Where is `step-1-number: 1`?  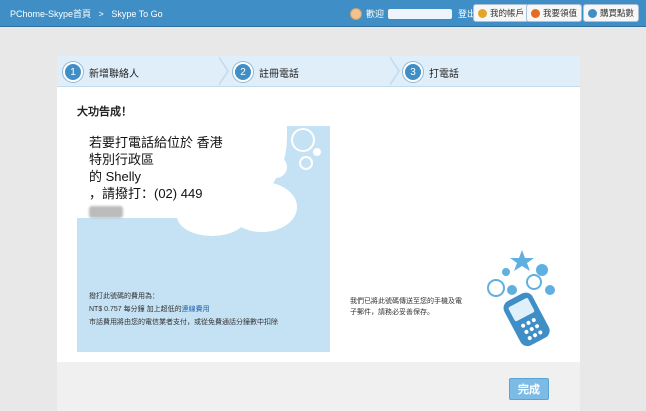 step-1-number: 1 is located at coordinates (73, 72).